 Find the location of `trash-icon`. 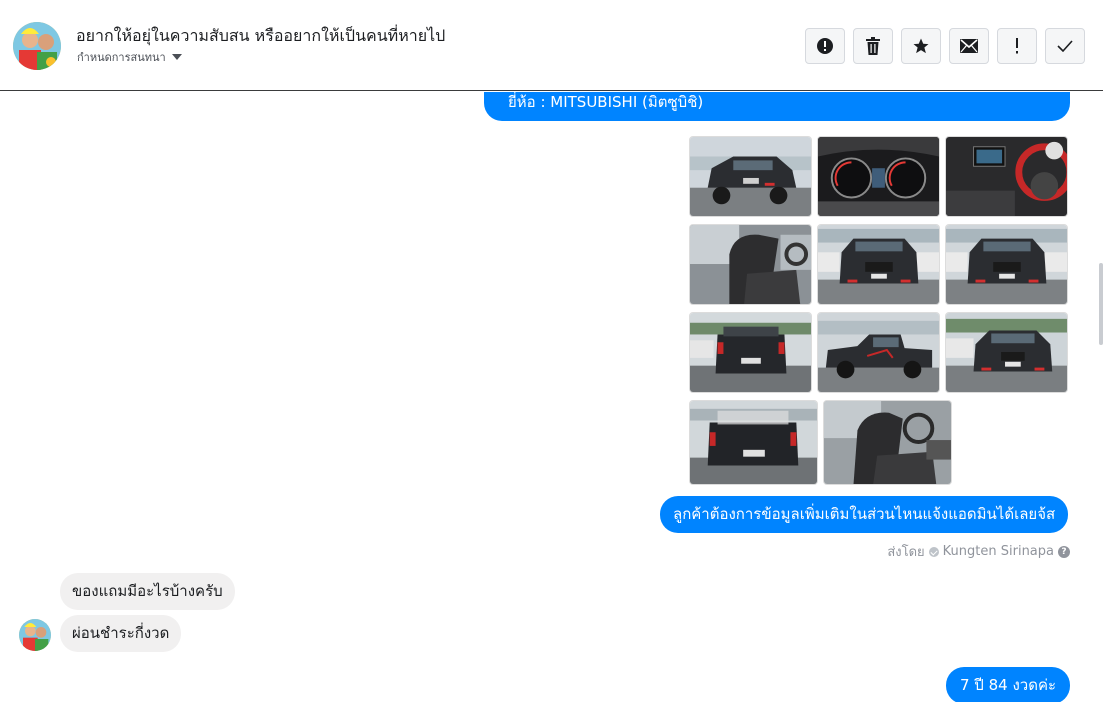

trash-icon is located at coordinates (873, 46).